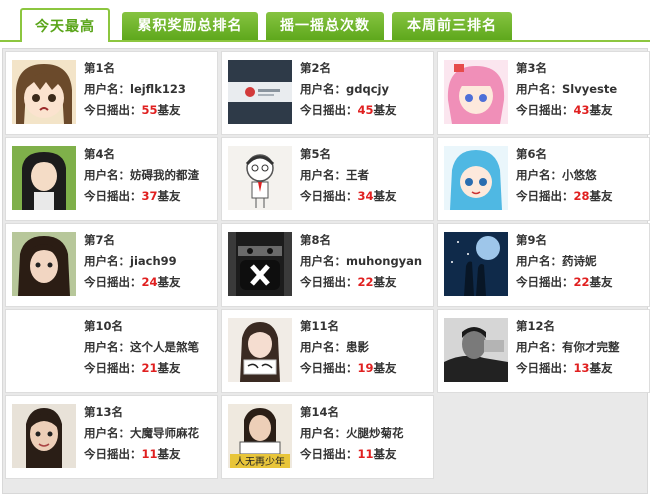 This screenshot has width=650, height=500. What do you see at coordinates (367, 89) in the screenshot?
I see `username: gdqcjy` at bounding box center [367, 89].